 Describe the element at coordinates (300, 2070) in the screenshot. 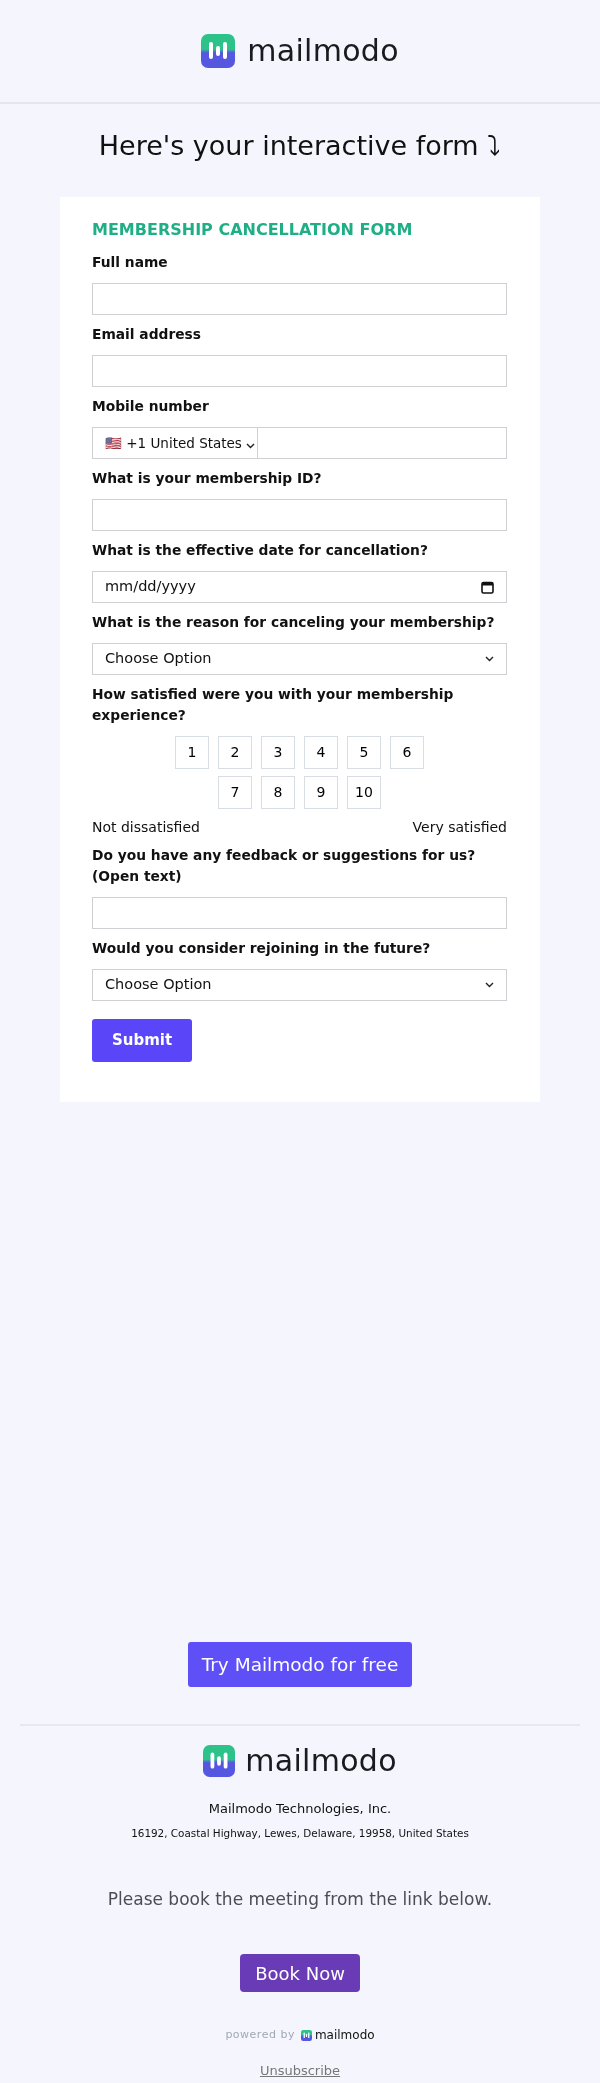

I see `unsubscribe-link: Unsubscribe` at that location.